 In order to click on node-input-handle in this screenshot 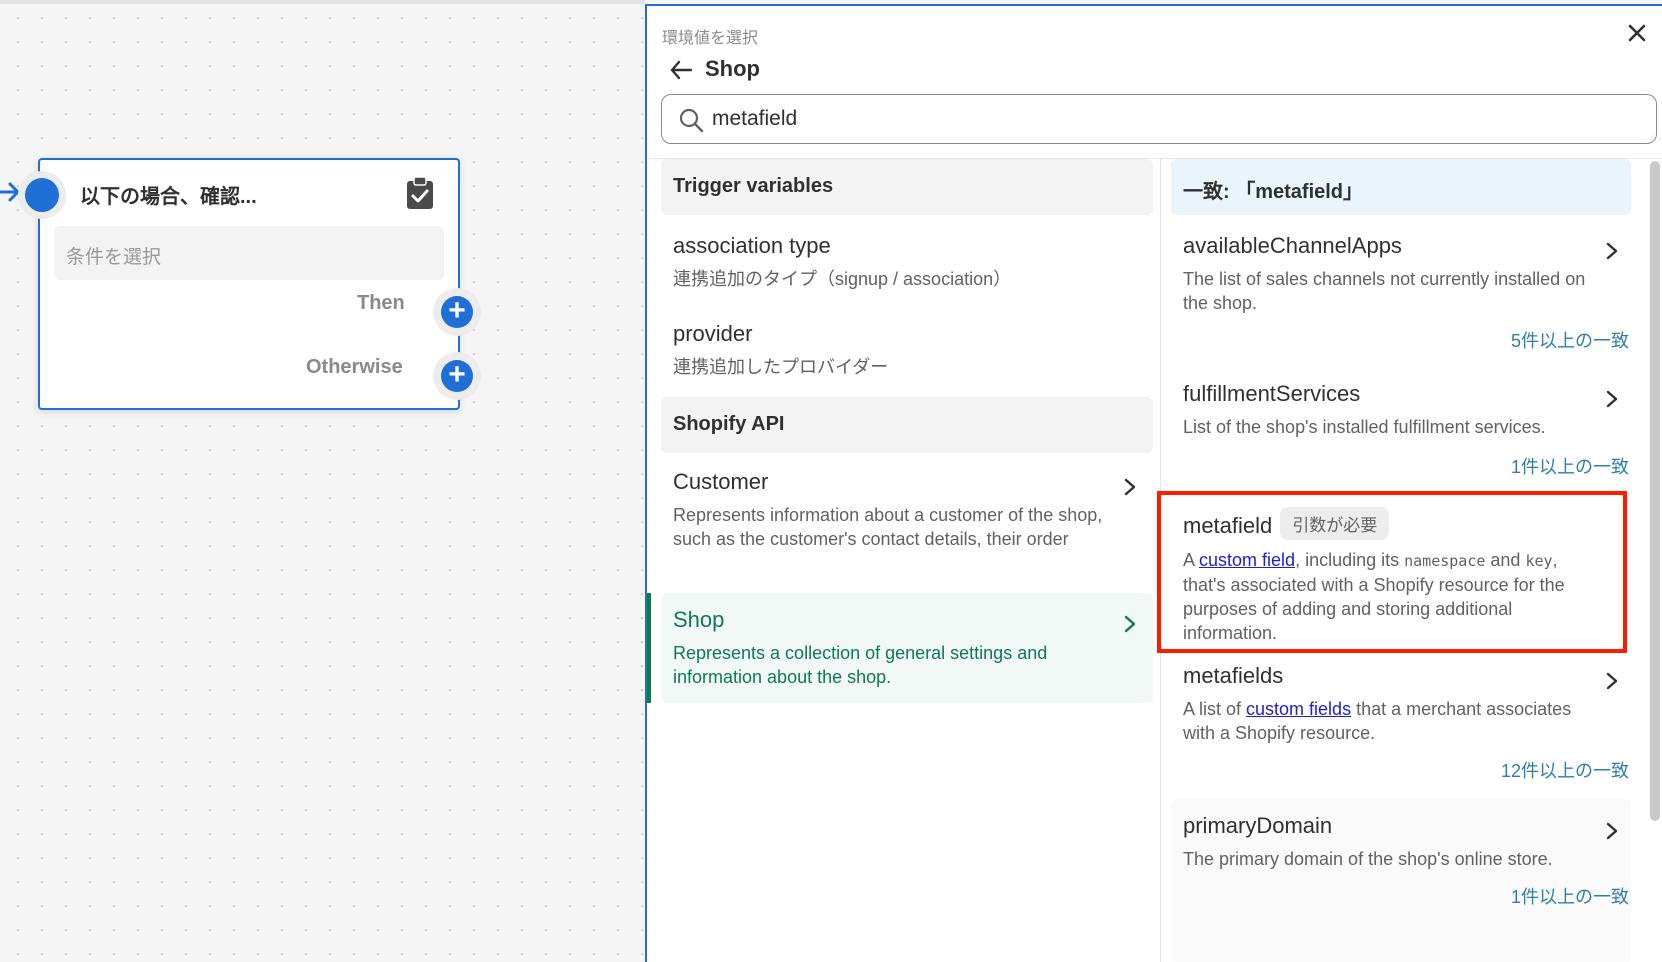, I will do `click(42, 195)`.